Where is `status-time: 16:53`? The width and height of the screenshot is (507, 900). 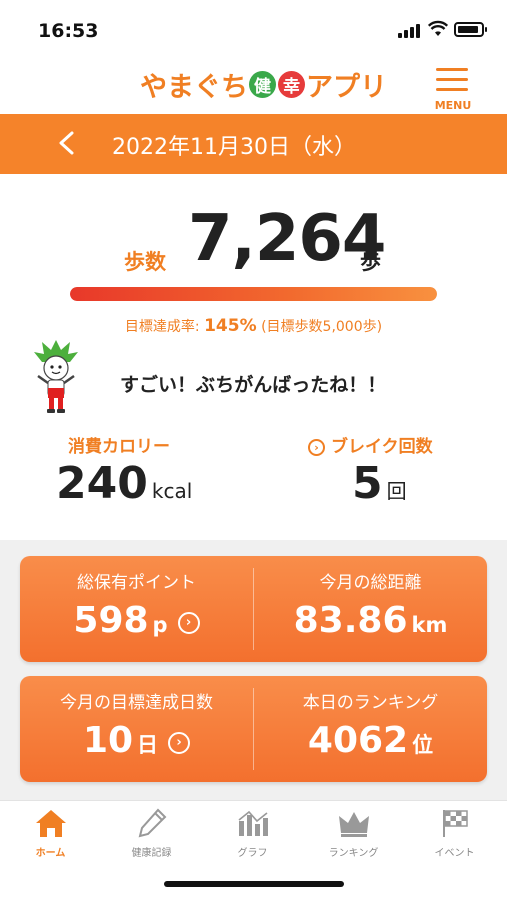
status-time: 16:53 is located at coordinates (68, 31).